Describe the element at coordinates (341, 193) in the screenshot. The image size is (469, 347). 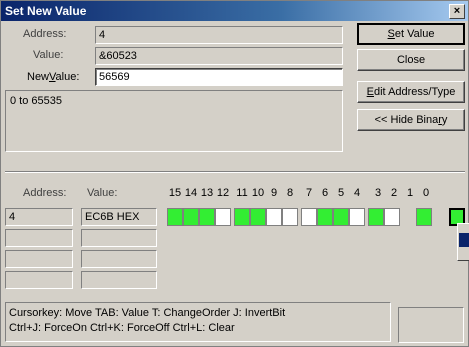
I see `bit-label: 5` at that location.